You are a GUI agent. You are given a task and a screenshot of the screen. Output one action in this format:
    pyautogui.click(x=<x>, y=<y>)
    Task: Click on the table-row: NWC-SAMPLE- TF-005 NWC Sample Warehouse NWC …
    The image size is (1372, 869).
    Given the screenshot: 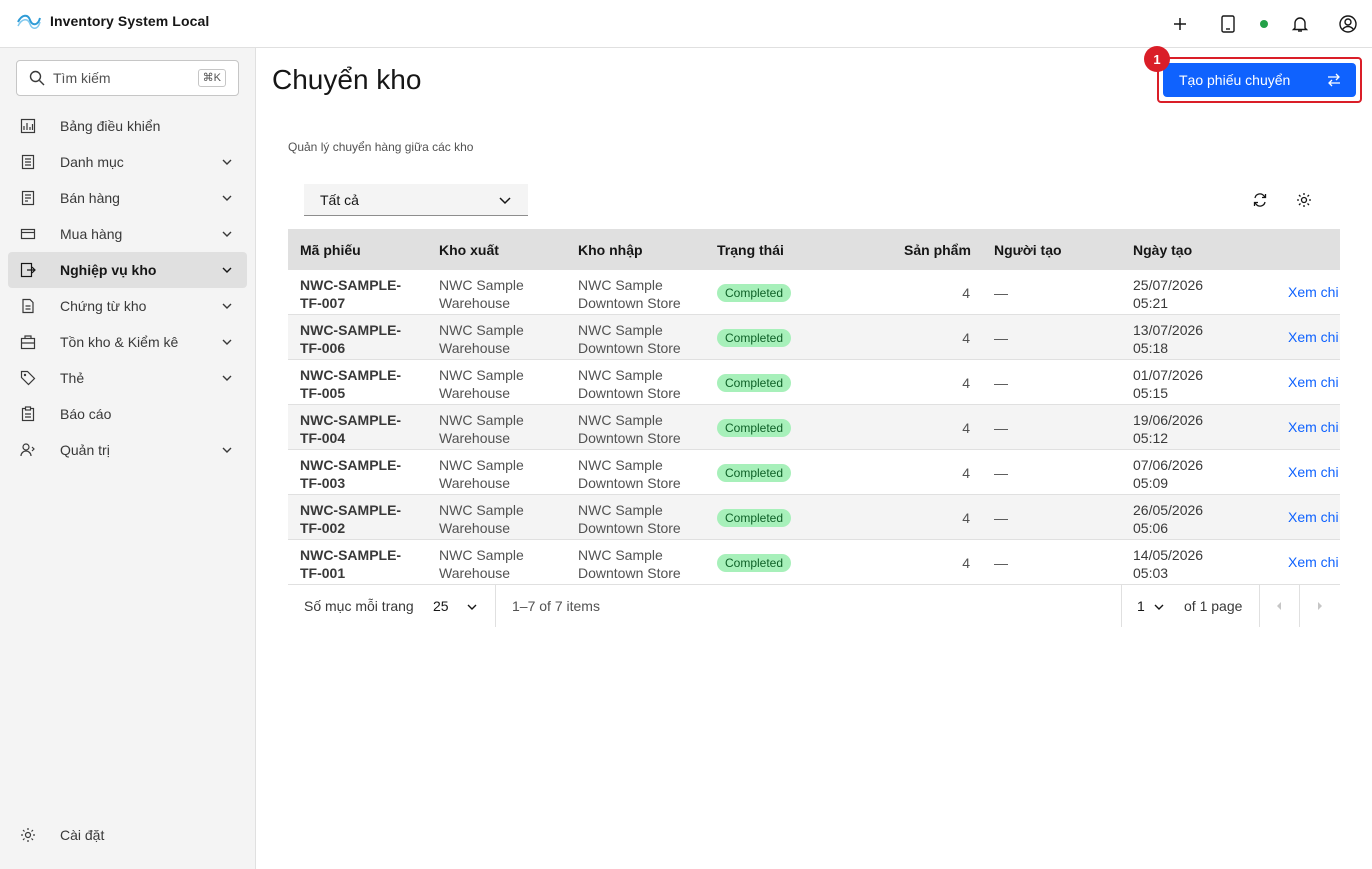 What is the action you would take?
    pyautogui.click(x=814, y=382)
    